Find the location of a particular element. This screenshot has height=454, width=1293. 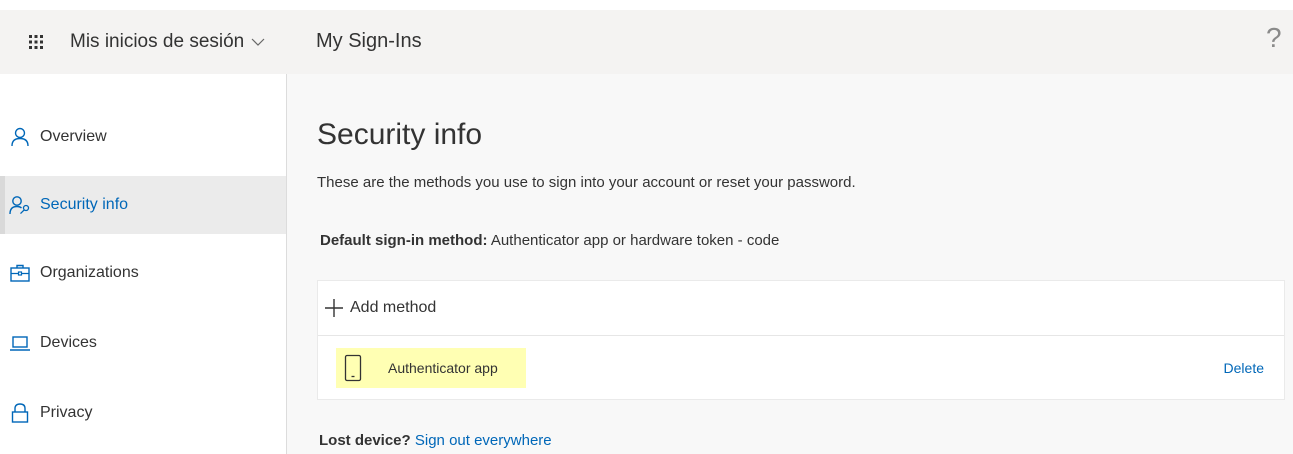

lost-device-section: Lost device? Sign out everywhere is located at coordinates (435, 440).